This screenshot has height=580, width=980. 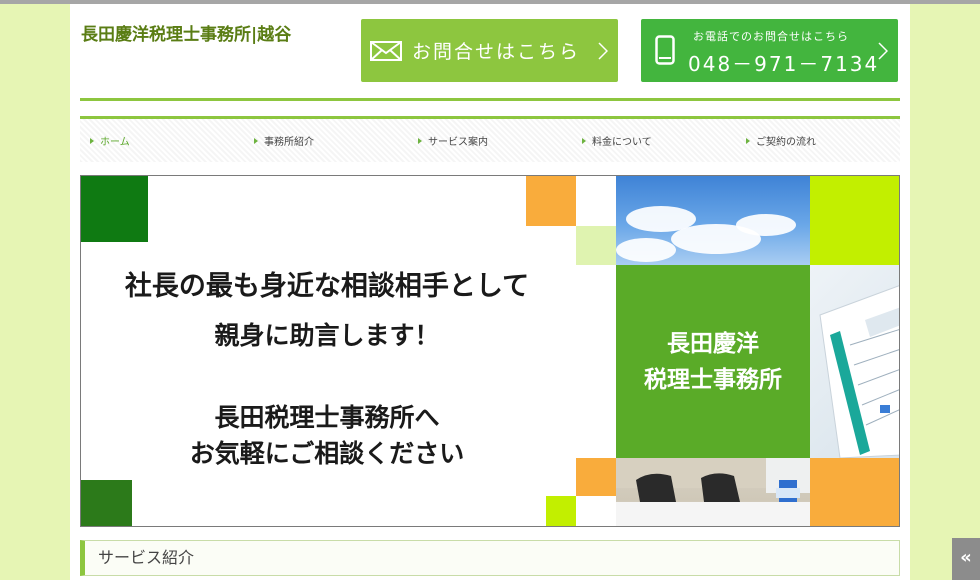 I want to click on contact-button-label: お問合せはこちら, so click(x=496, y=52).